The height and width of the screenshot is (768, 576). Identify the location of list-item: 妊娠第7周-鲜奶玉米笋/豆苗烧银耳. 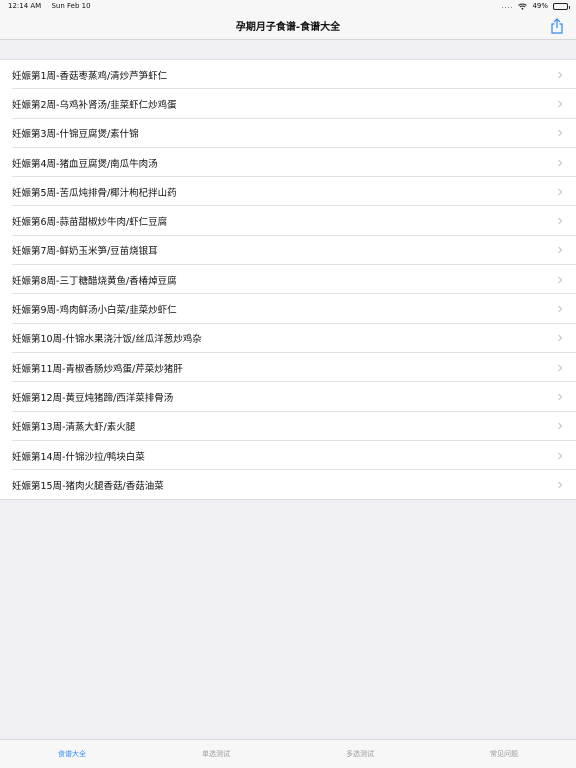
(288, 251).